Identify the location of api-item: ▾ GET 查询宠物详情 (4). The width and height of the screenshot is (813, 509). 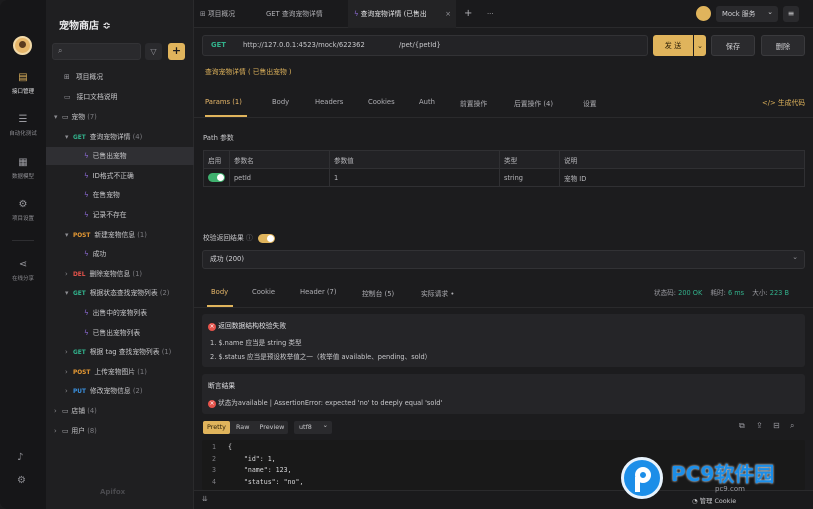
(120, 137).